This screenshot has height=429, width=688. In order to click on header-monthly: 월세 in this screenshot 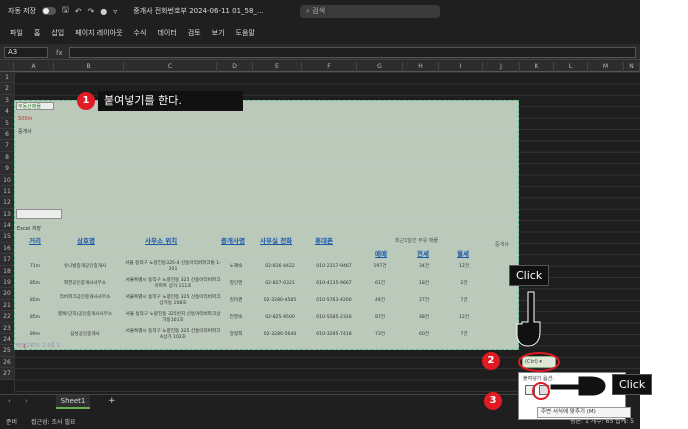, I will do `click(463, 254)`.